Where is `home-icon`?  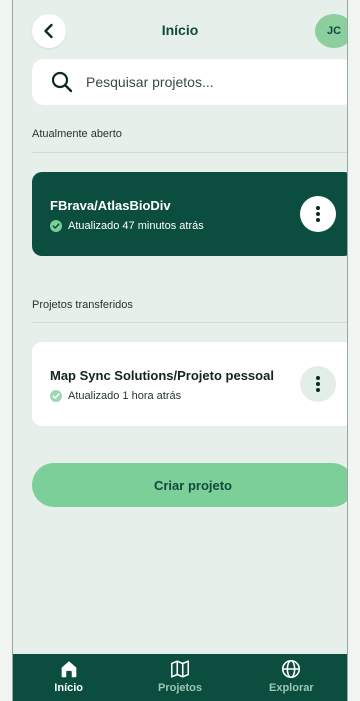
home-icon is located at coordinates (68, 669).